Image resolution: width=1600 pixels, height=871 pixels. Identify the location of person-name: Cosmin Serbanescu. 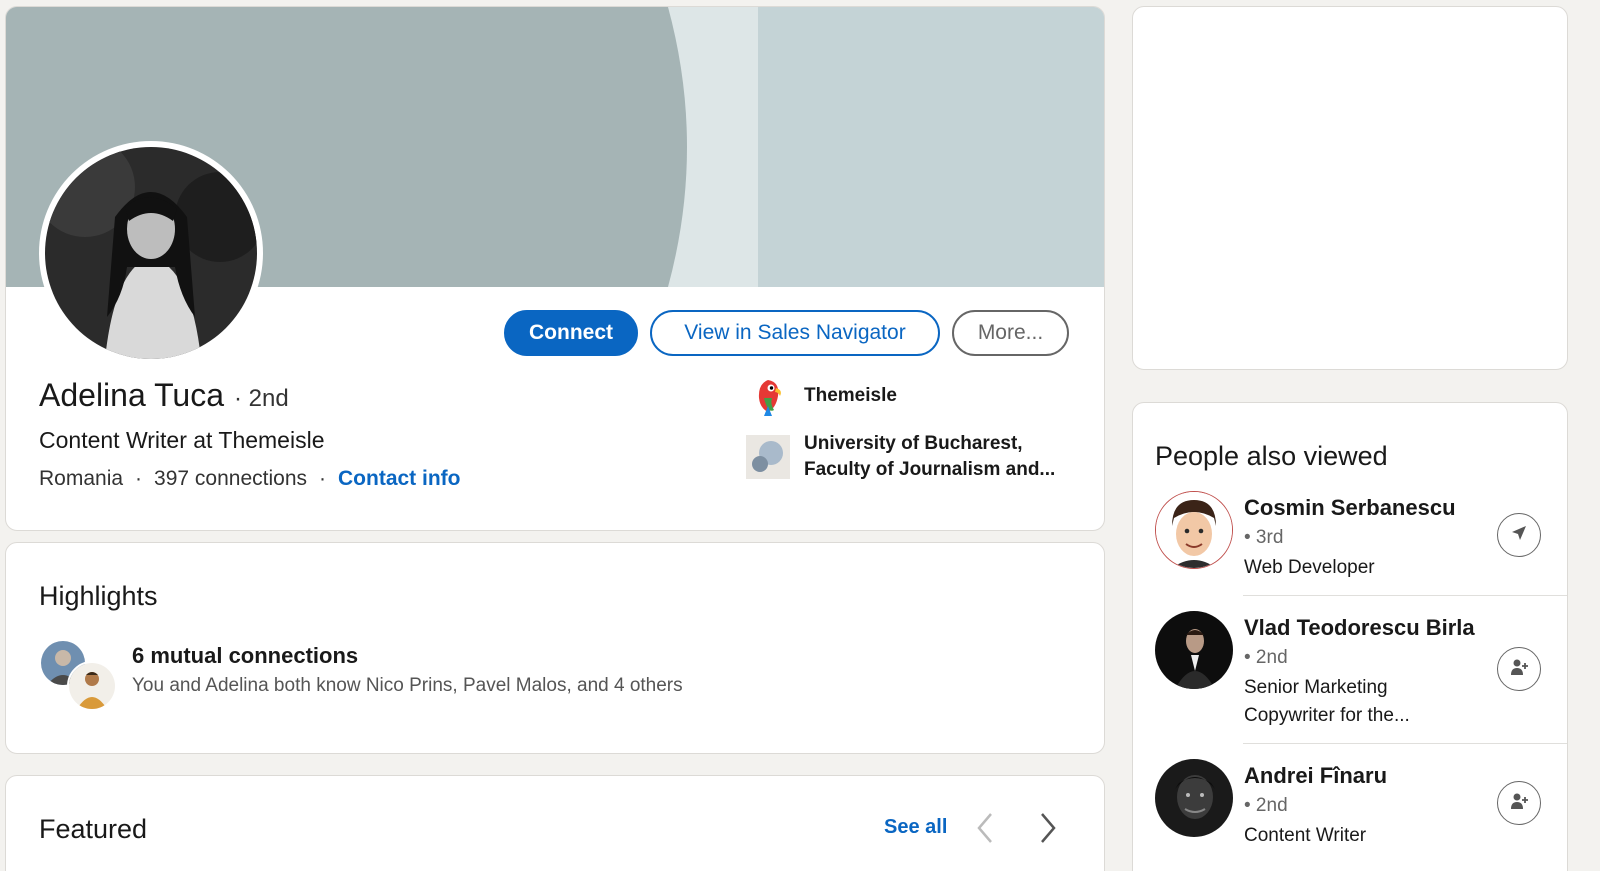
(1350, 508).